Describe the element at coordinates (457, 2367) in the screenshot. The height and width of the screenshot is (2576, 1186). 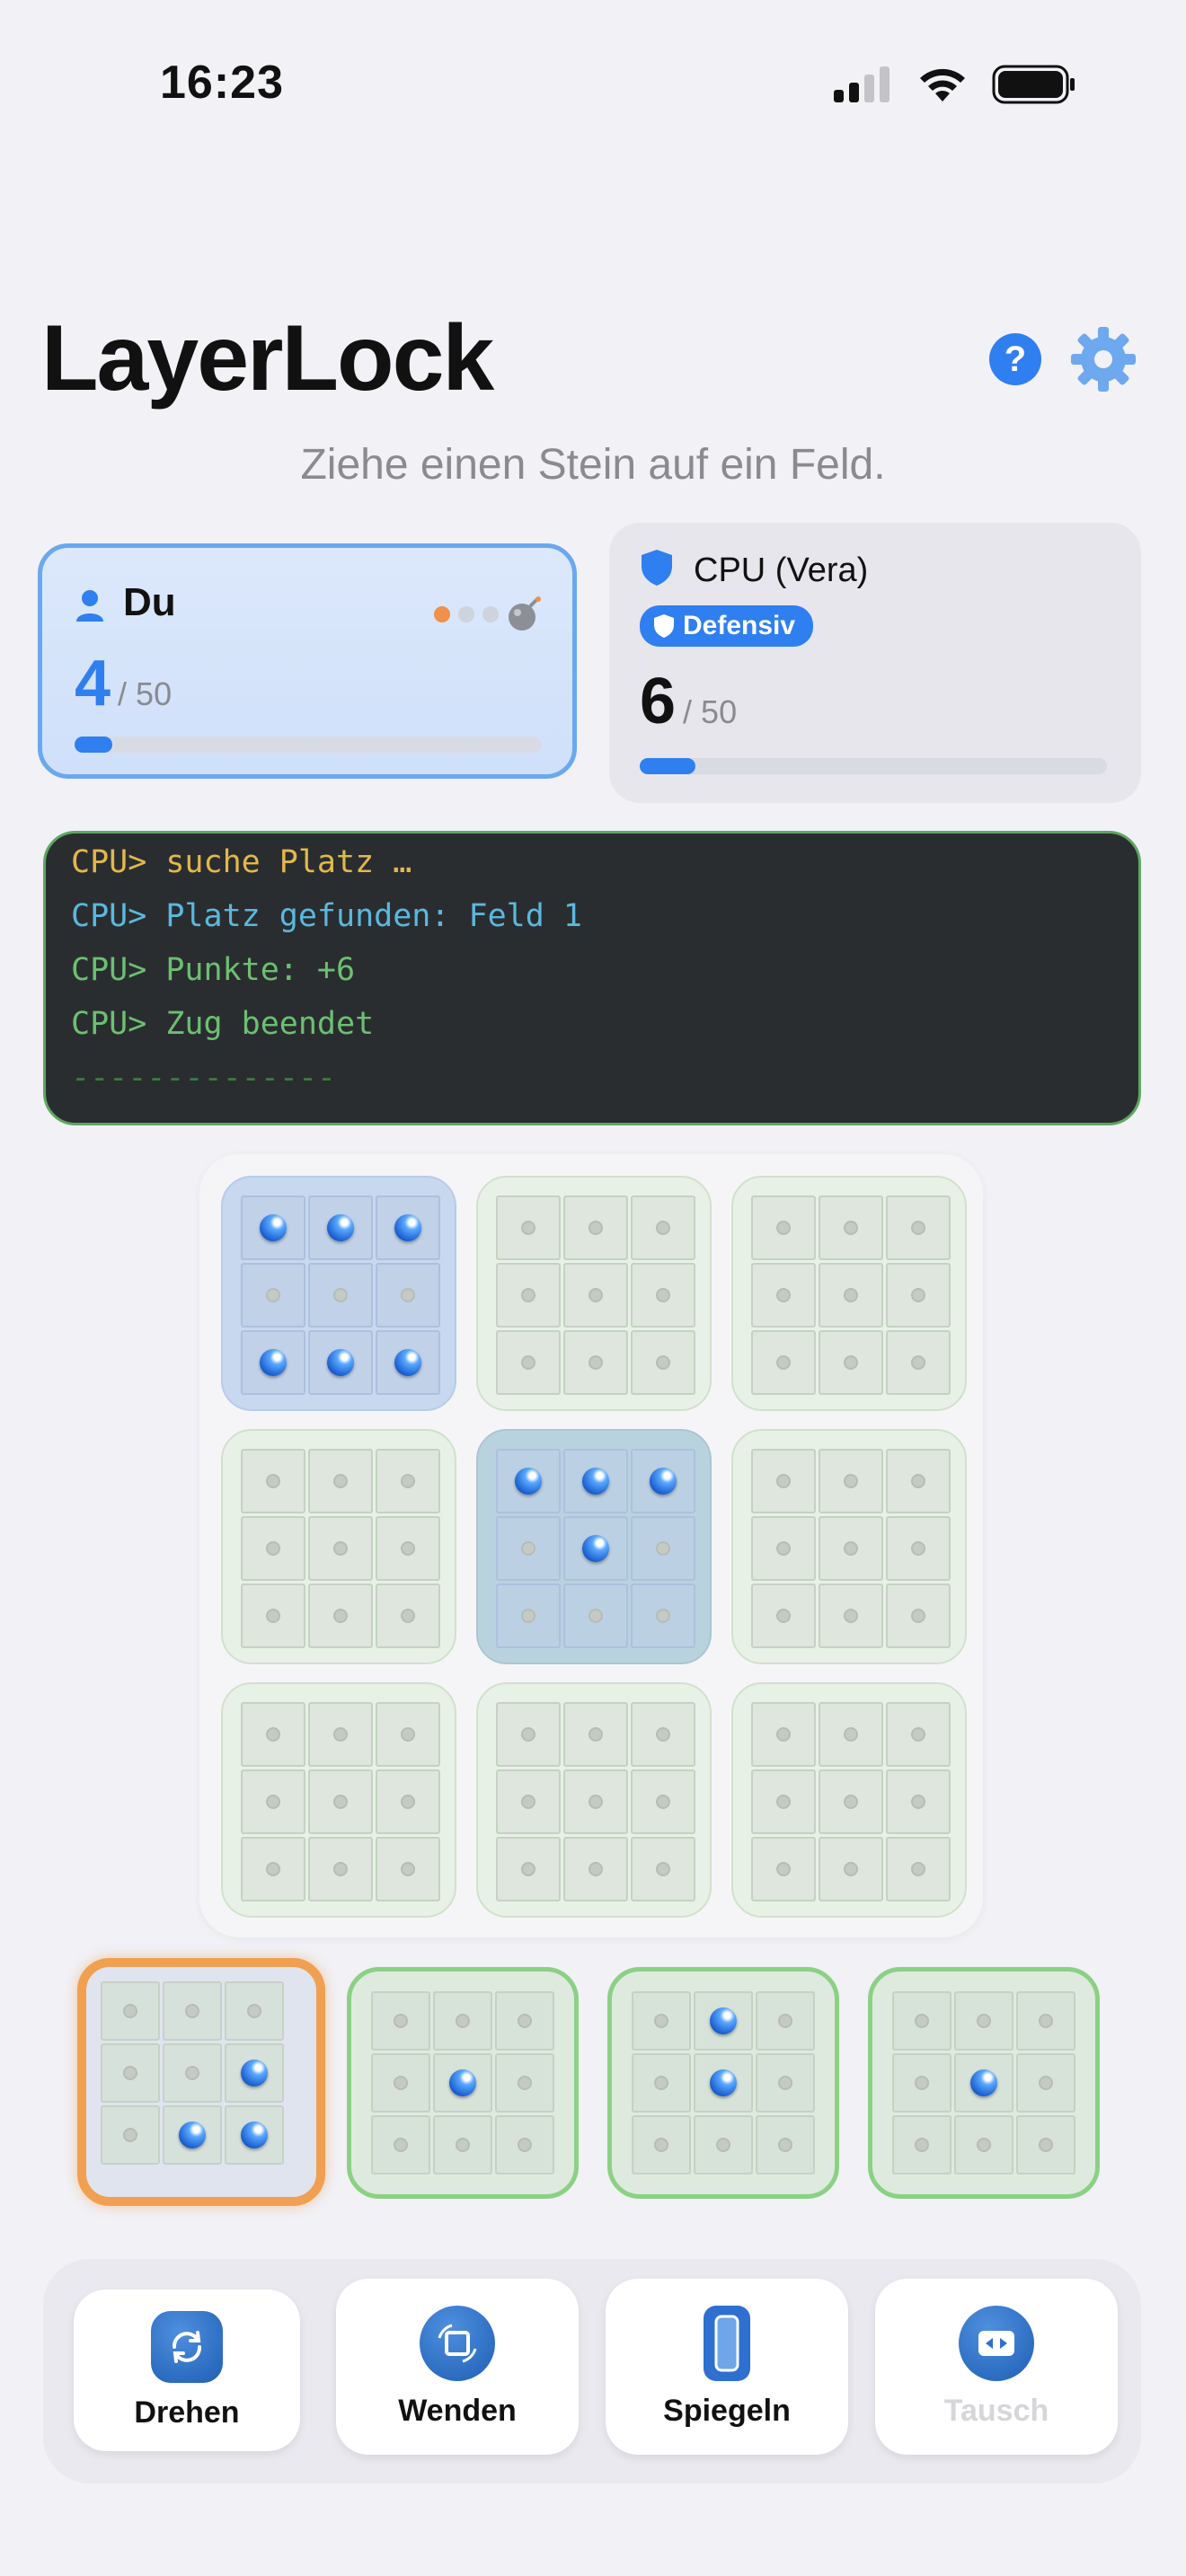
I see `flip-button: Wenden` at that location.